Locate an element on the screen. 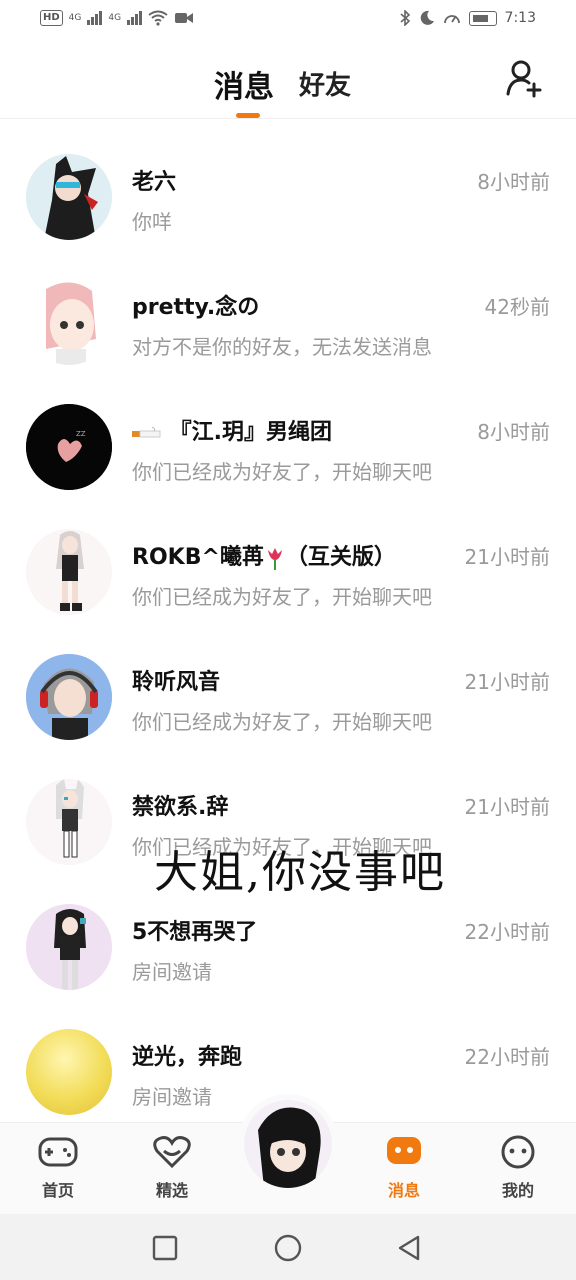 This screenshot has height=1280, width=576. message-preview: 对方不是你的好友，无法发送消息 is located at coordinates (282, 347).